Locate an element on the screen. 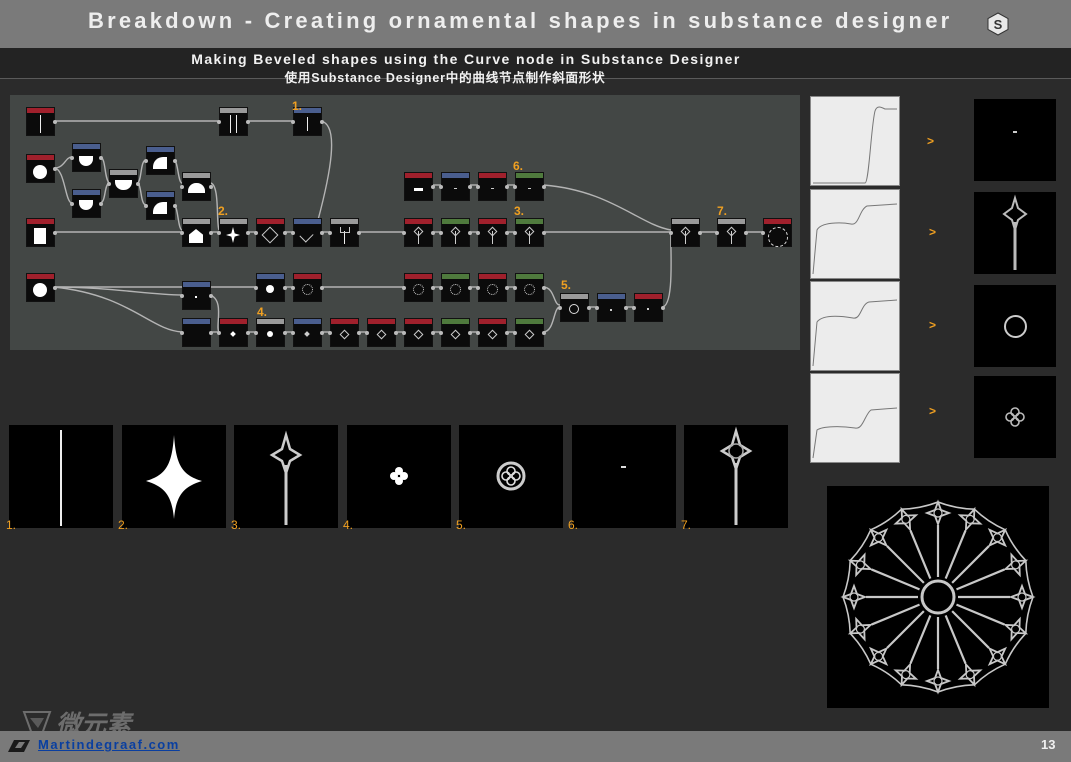 The image size is (1071, 762). graph-node-shape-square is located at coordinates (41, 232).